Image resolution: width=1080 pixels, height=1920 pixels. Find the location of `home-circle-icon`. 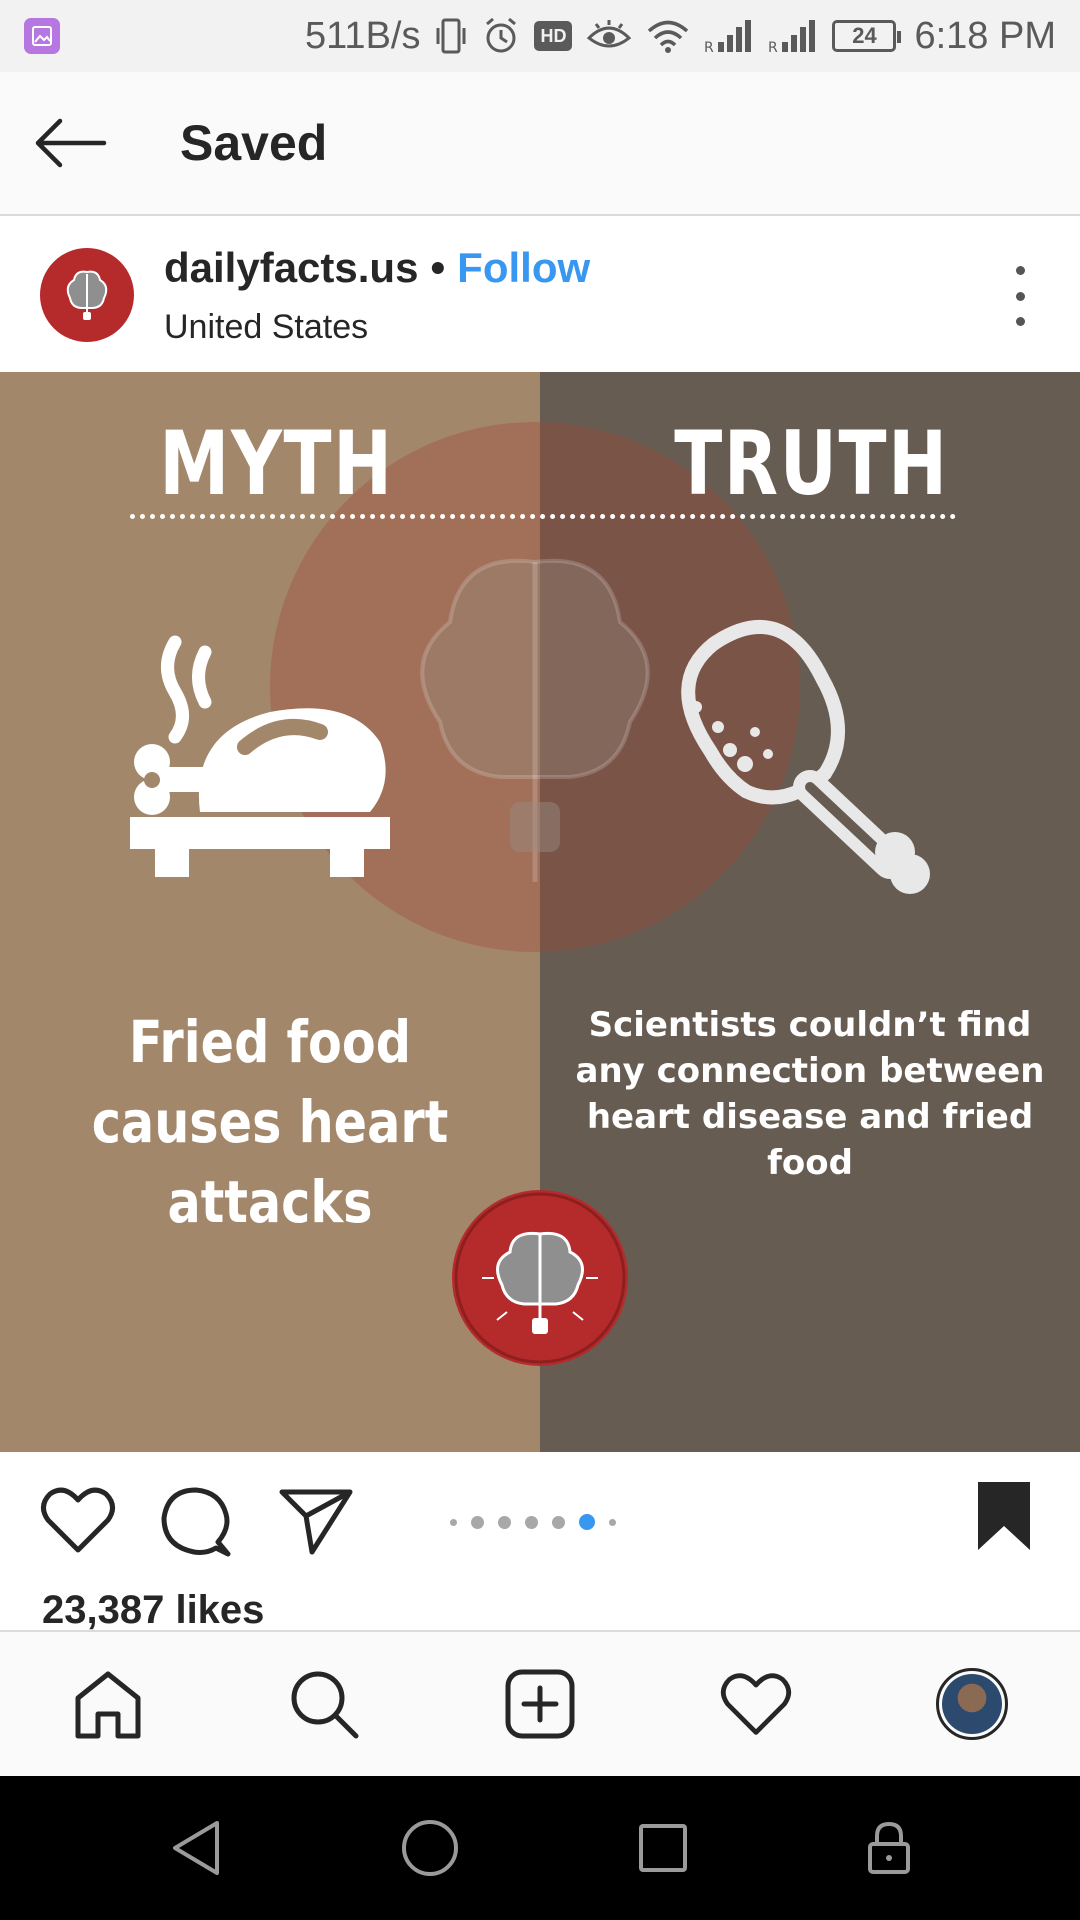

home-circle-icon is located at coordinates (430, 1848).